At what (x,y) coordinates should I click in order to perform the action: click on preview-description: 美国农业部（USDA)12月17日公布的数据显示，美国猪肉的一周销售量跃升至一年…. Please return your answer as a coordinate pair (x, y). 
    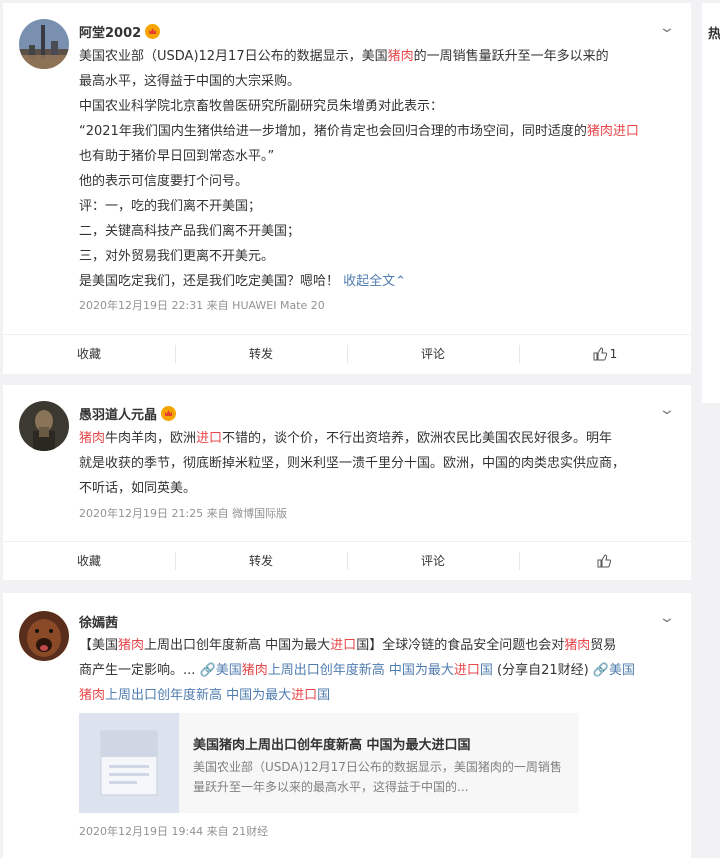
    Looking at the image, I should click on (377, 777).